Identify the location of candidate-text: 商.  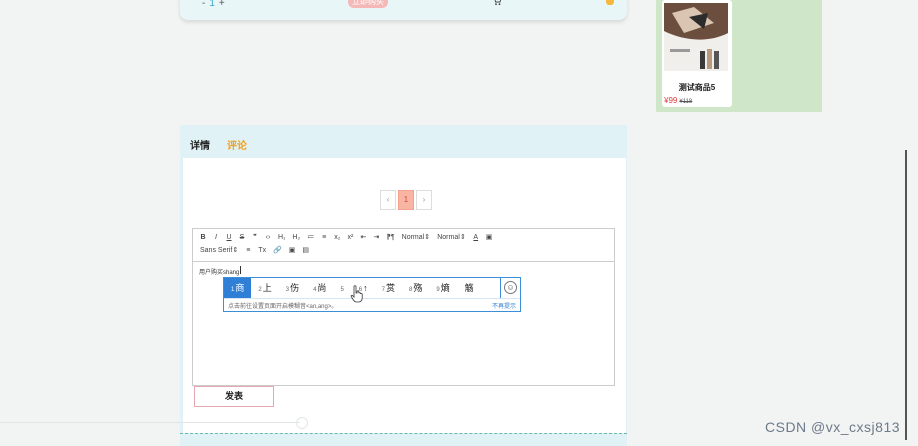
(240, 288).